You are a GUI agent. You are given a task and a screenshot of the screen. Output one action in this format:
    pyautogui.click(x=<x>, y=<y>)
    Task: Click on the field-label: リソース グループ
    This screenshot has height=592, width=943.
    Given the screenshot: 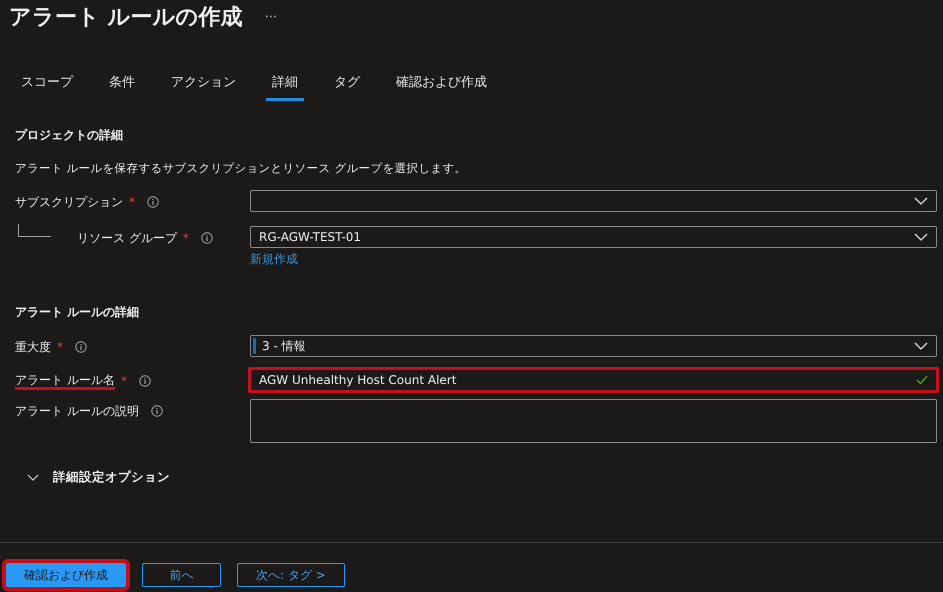 What is the action you would take?
    pyautogui.click(x=127, y=238)
    